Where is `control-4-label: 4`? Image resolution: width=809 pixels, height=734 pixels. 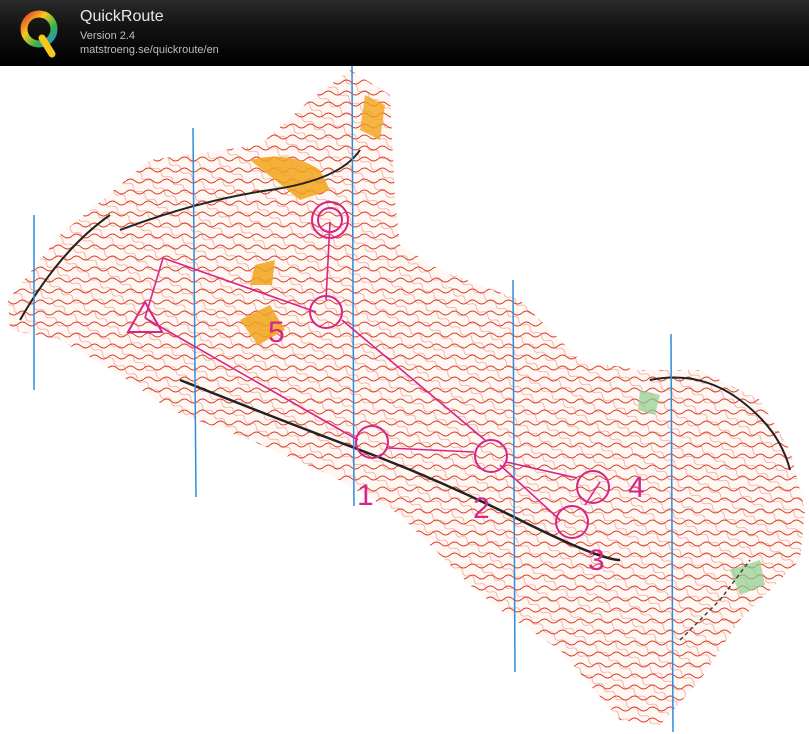 control-4-label: 4 is located at coordinates (636, 487).